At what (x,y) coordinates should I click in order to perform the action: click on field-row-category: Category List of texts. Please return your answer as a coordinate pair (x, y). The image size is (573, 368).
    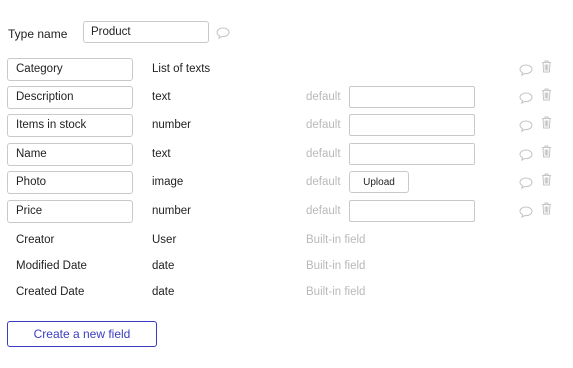
    Looking at the image, I should click on (286, 70).